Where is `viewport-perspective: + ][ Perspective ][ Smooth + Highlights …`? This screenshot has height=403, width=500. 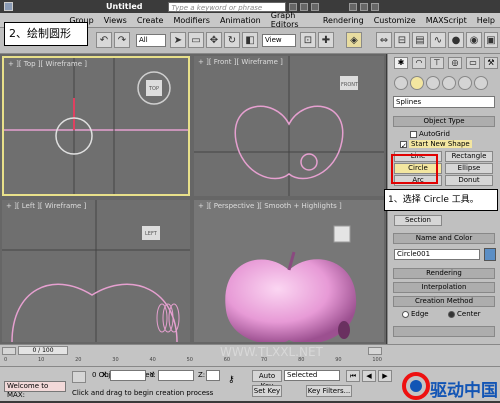 viewport-perspective: + ][ Perspective ][ Smooth + Highlights … is located at coordinates (289, 271).